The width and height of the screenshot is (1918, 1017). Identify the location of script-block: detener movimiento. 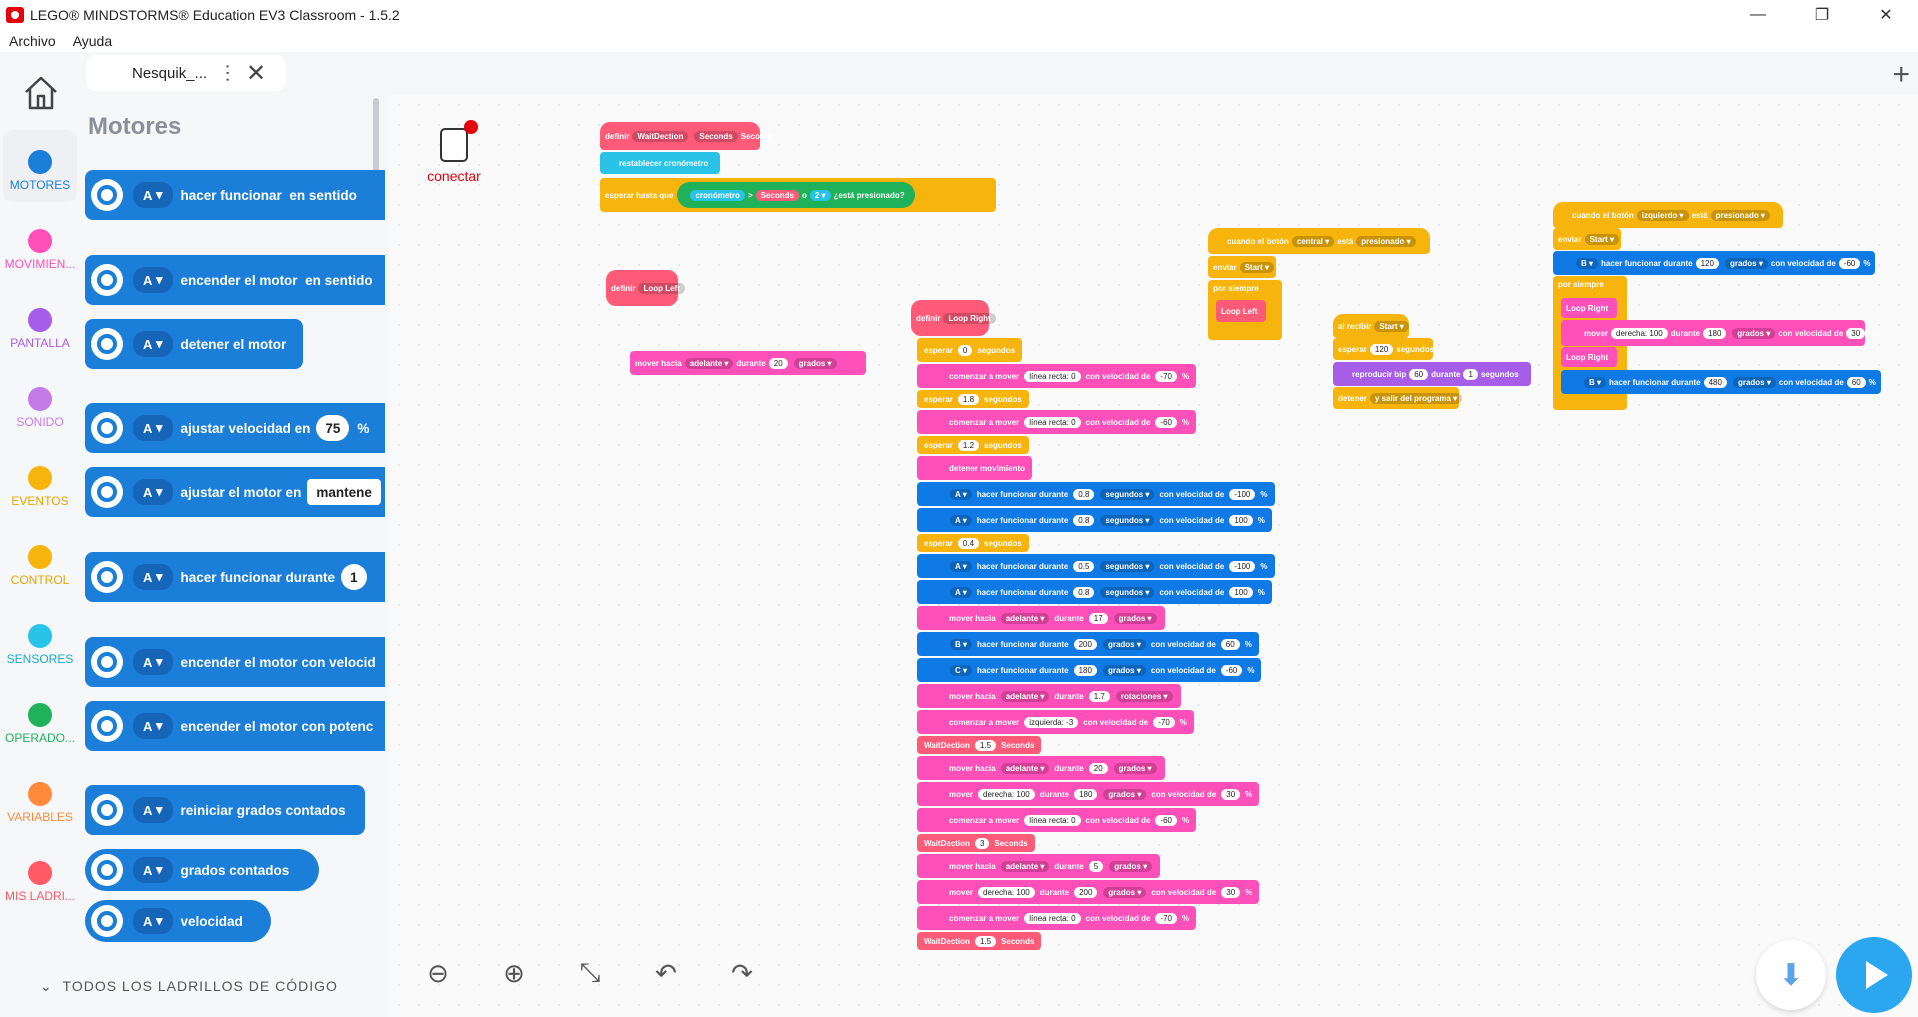
(975, 468).